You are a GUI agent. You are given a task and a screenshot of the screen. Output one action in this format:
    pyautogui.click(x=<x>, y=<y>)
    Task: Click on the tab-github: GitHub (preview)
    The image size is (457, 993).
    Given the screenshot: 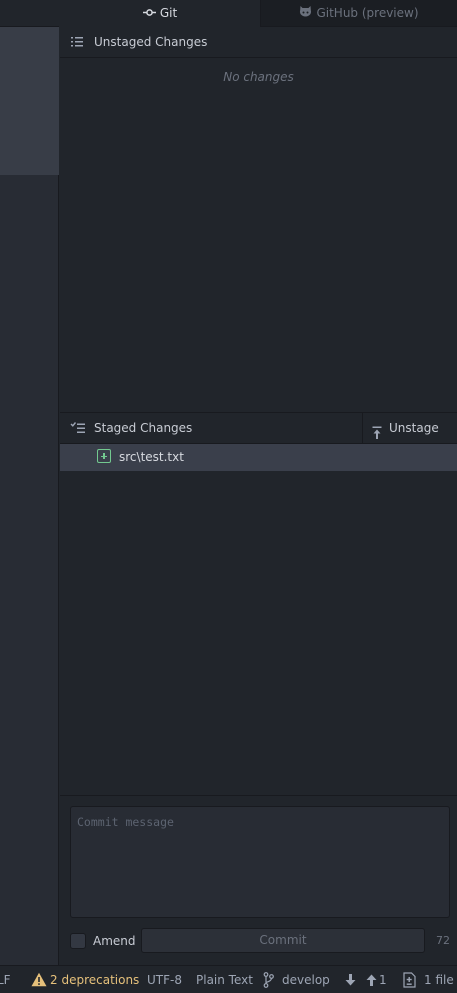 What is the action you would take?
    pyautogui.click(x=359, y=13)
    